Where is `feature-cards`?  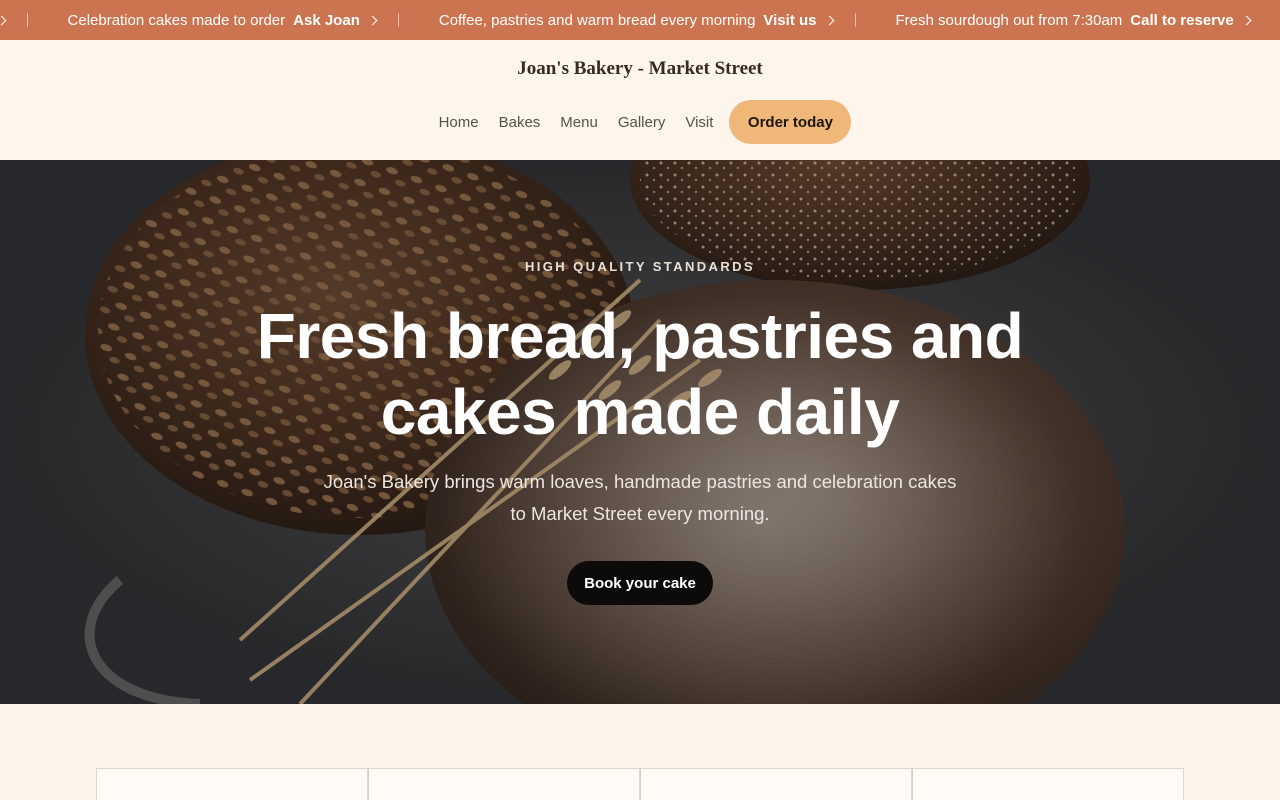
feature-cards is located at coordinates (640, 784).